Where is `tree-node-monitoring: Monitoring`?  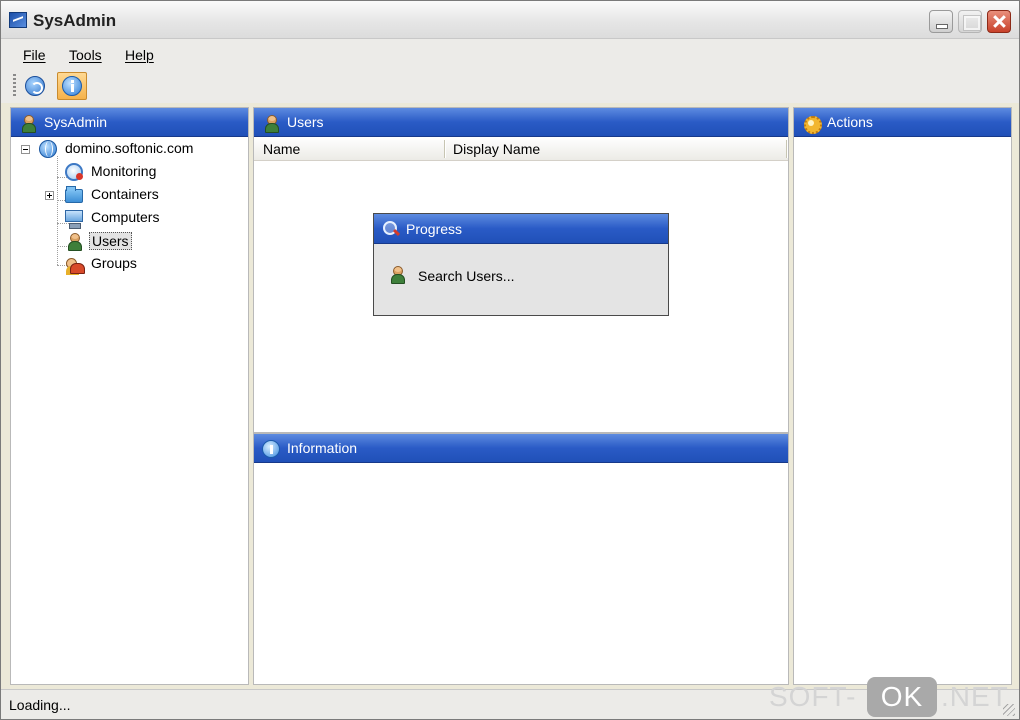 tree-node-monitoring: Monitoring is located at coordinates (140, 172).